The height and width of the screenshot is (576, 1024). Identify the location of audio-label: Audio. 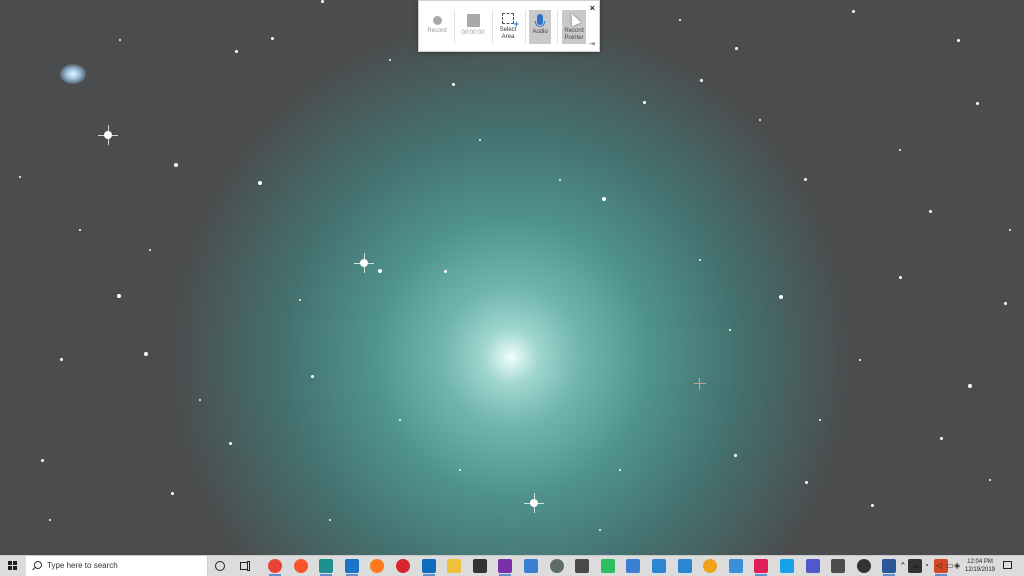
(540, 32).